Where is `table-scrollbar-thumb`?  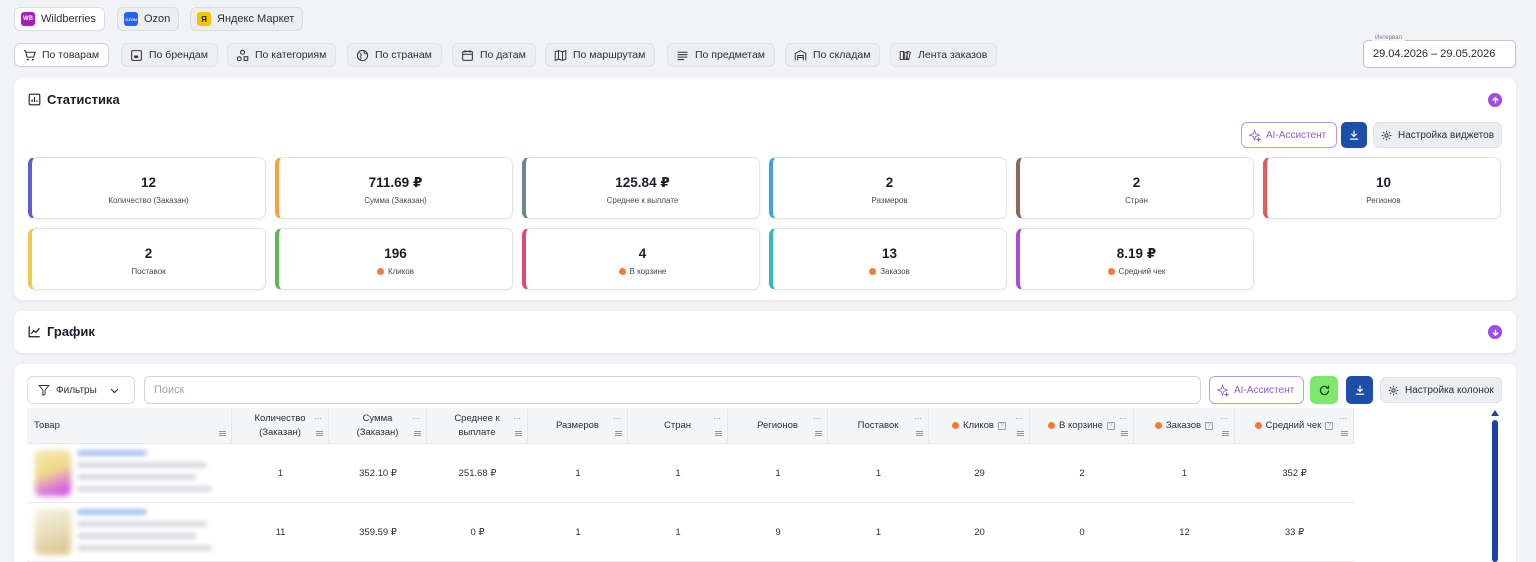 table-scrollbar-thumb is located at coordinates (1495, 491).